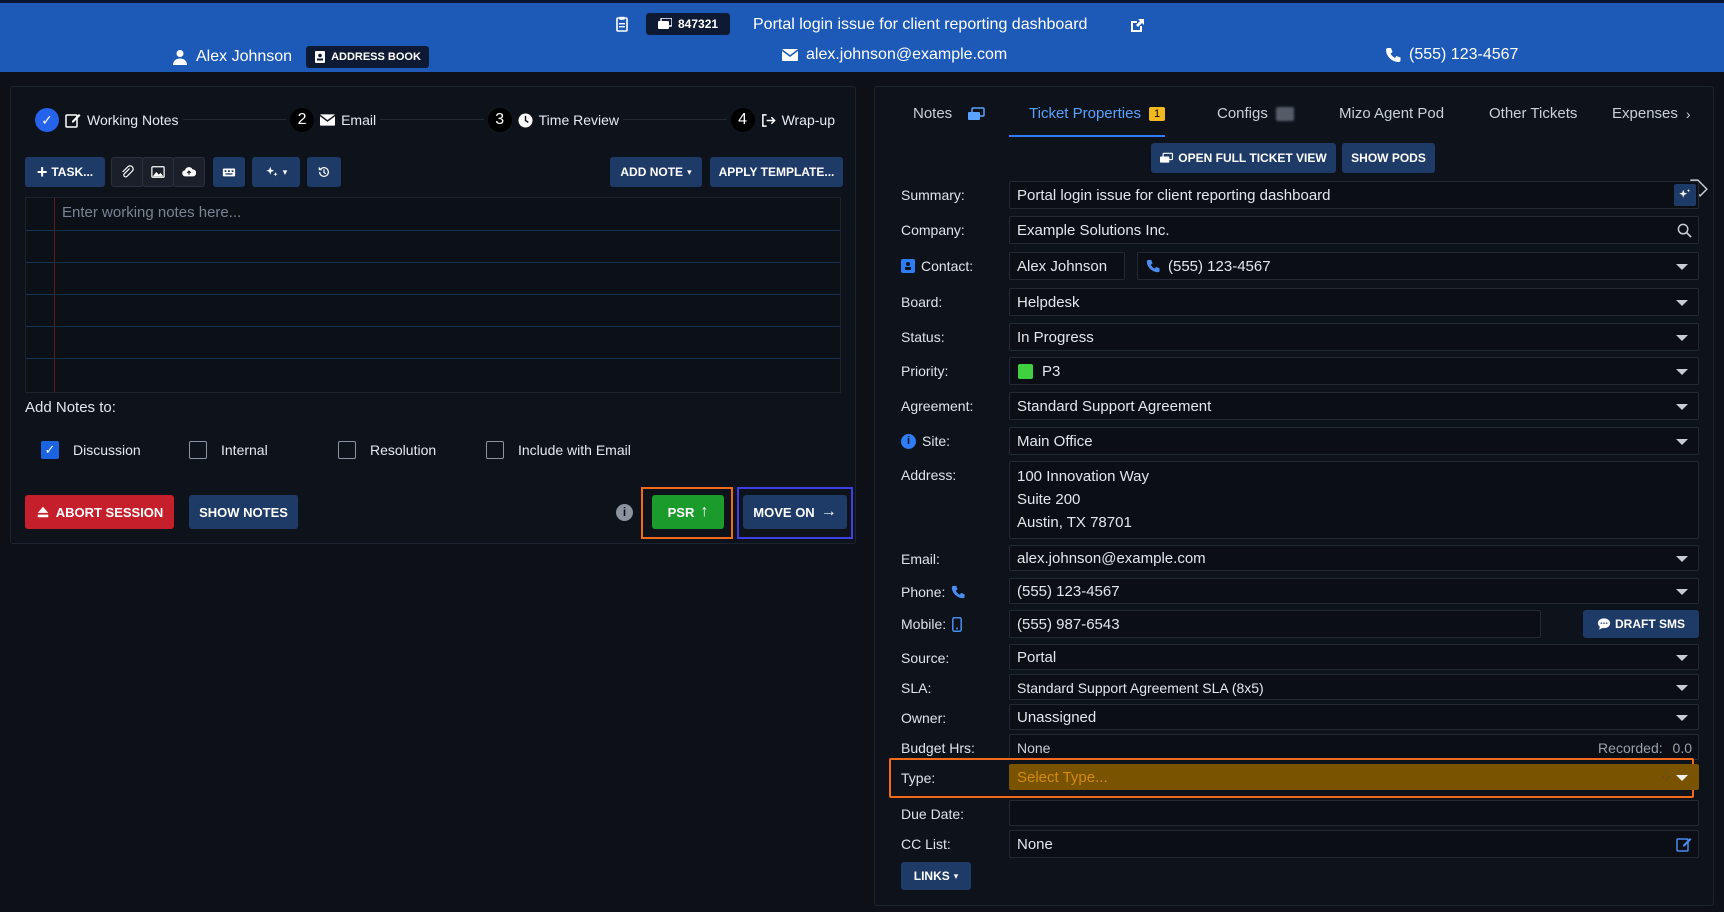  I want to click on contact-name-value: Alex Johnson, so click(1062, 266).